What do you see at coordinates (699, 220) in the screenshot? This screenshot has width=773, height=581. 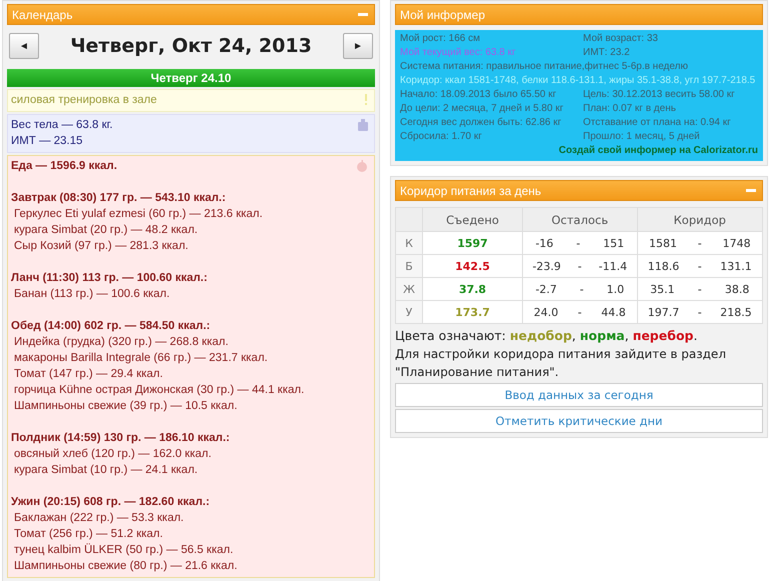 I see `column-header: Коридор` at bounding box center [699, 220].